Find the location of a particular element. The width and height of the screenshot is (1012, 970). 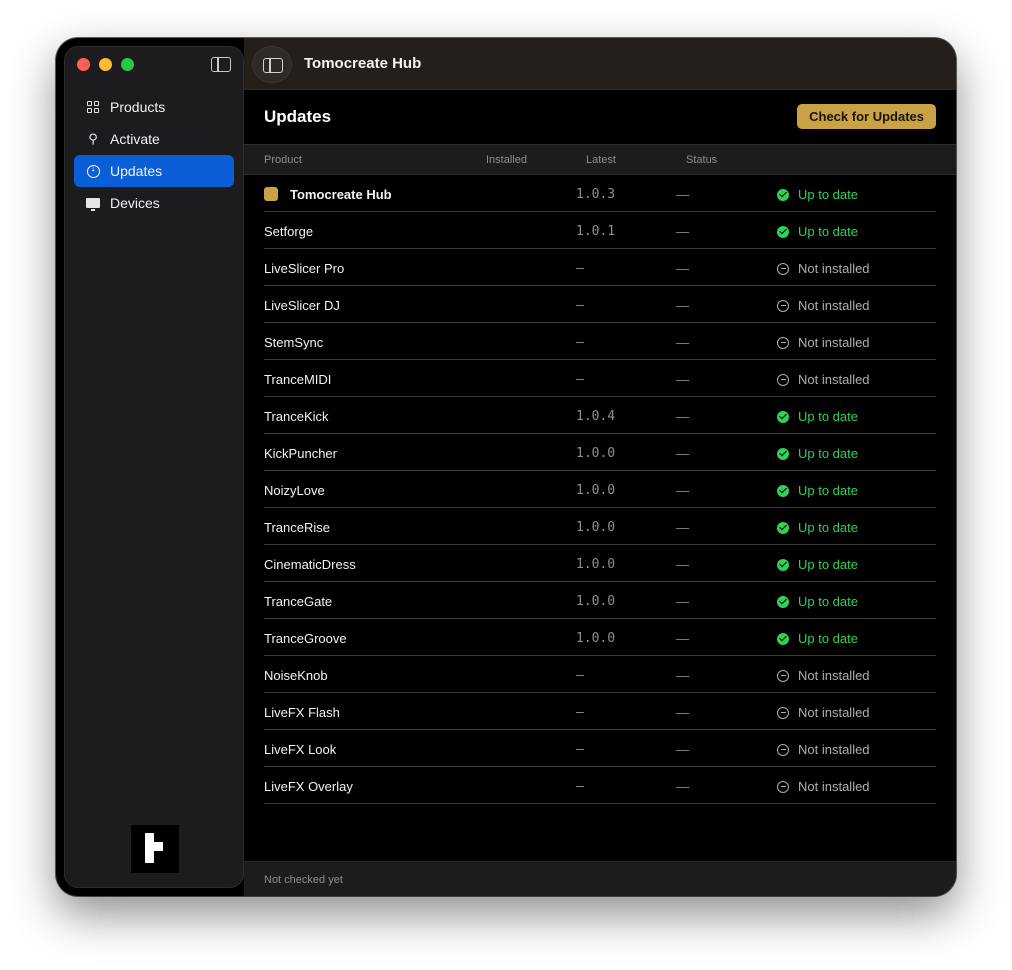

table-row: TranceMIDI — — Not installed is located at coordinates (600, 378).